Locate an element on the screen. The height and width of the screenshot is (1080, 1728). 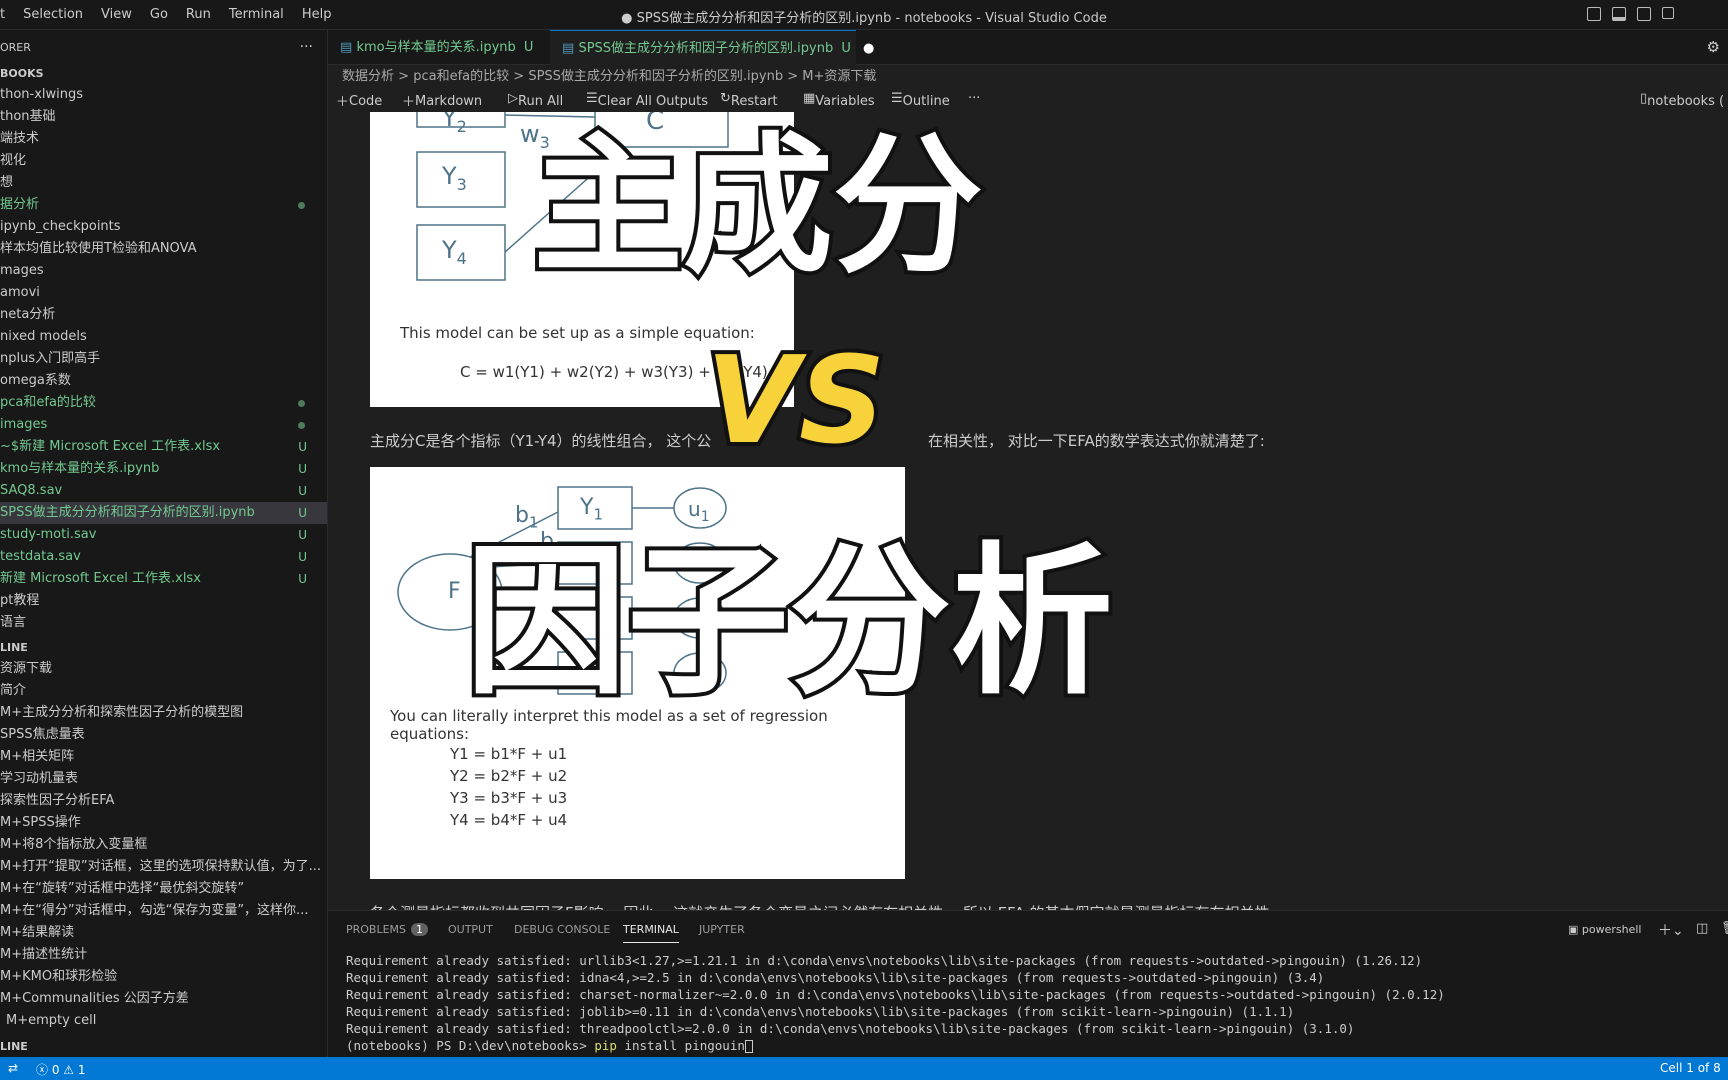
file-tree-item: neta分析 is located at coordinates (163, 315).